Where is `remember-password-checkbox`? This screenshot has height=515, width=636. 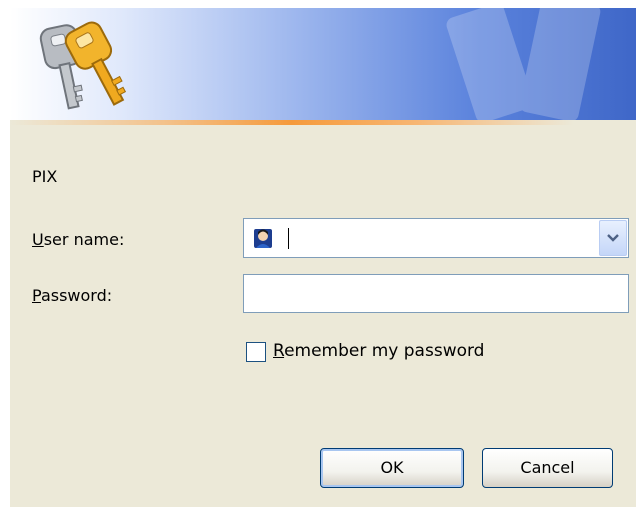 remember-password-checkbox is located at coordinates (256, 352).